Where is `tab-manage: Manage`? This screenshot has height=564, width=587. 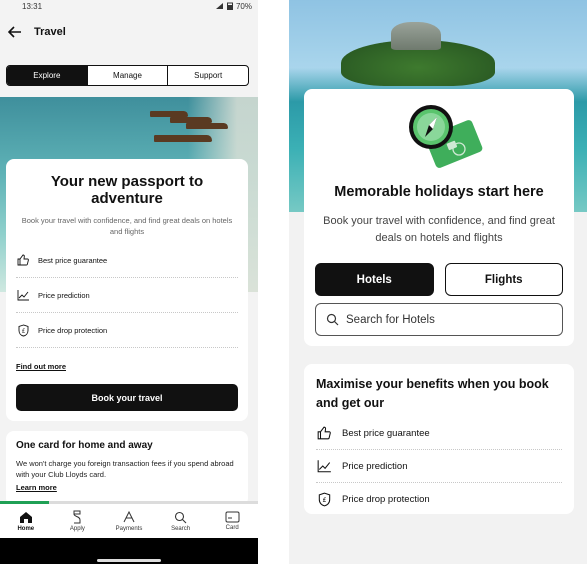
tab-manage: Manage is located at coordinates (128, 75).